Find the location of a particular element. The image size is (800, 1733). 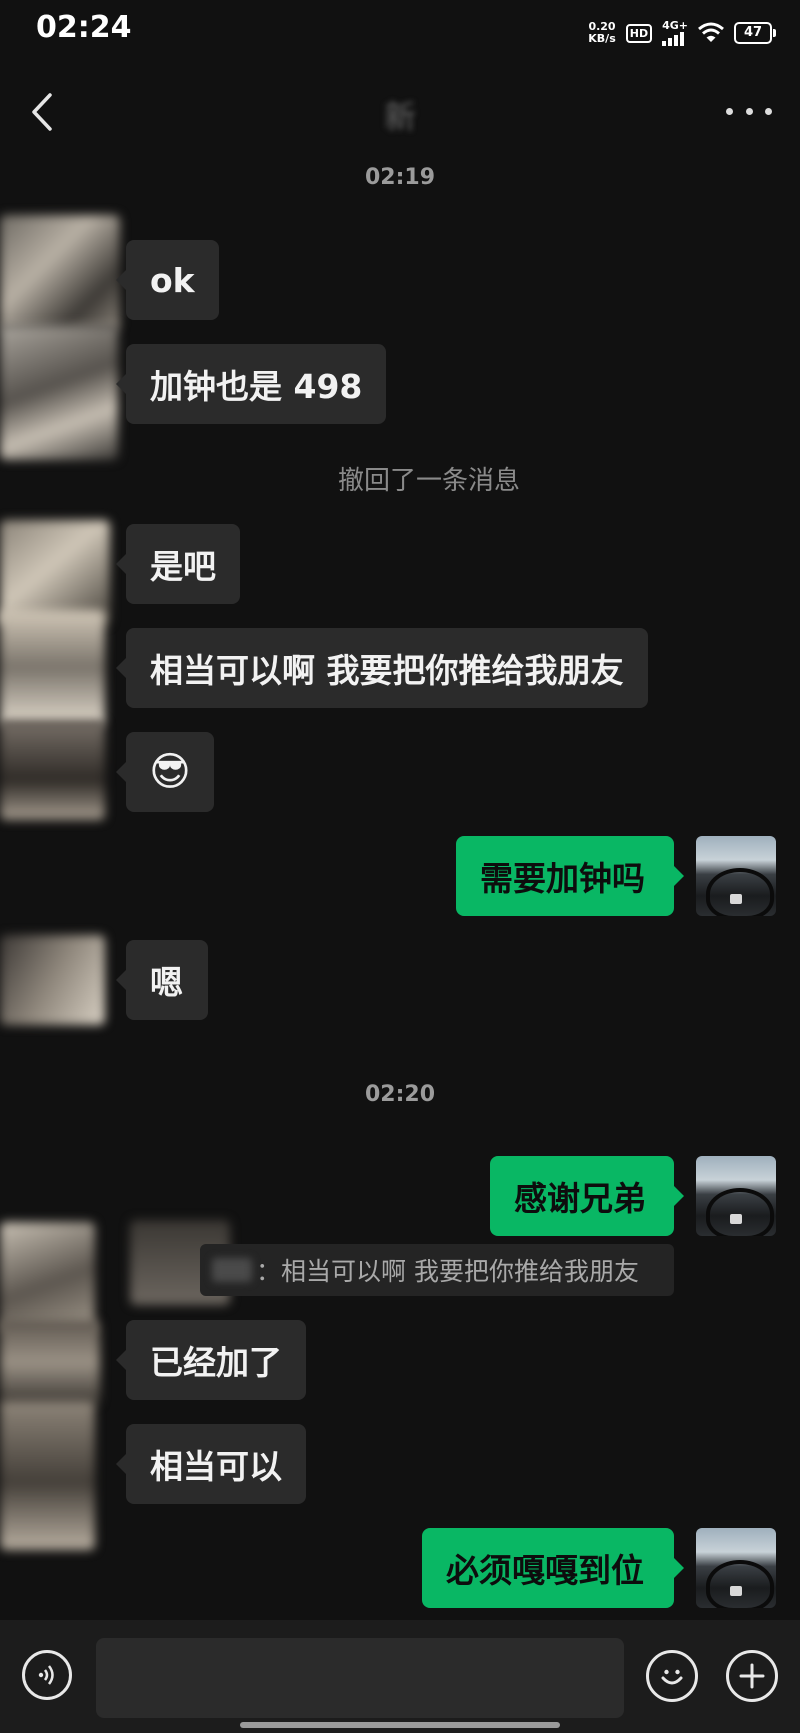

network-label: 4G+ is located at coordinates (675, 25).